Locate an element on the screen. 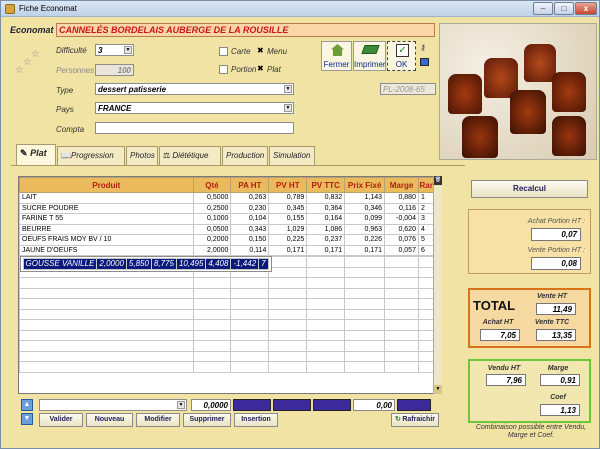  book-icon: 📖 is located at coordinates (66, 155).